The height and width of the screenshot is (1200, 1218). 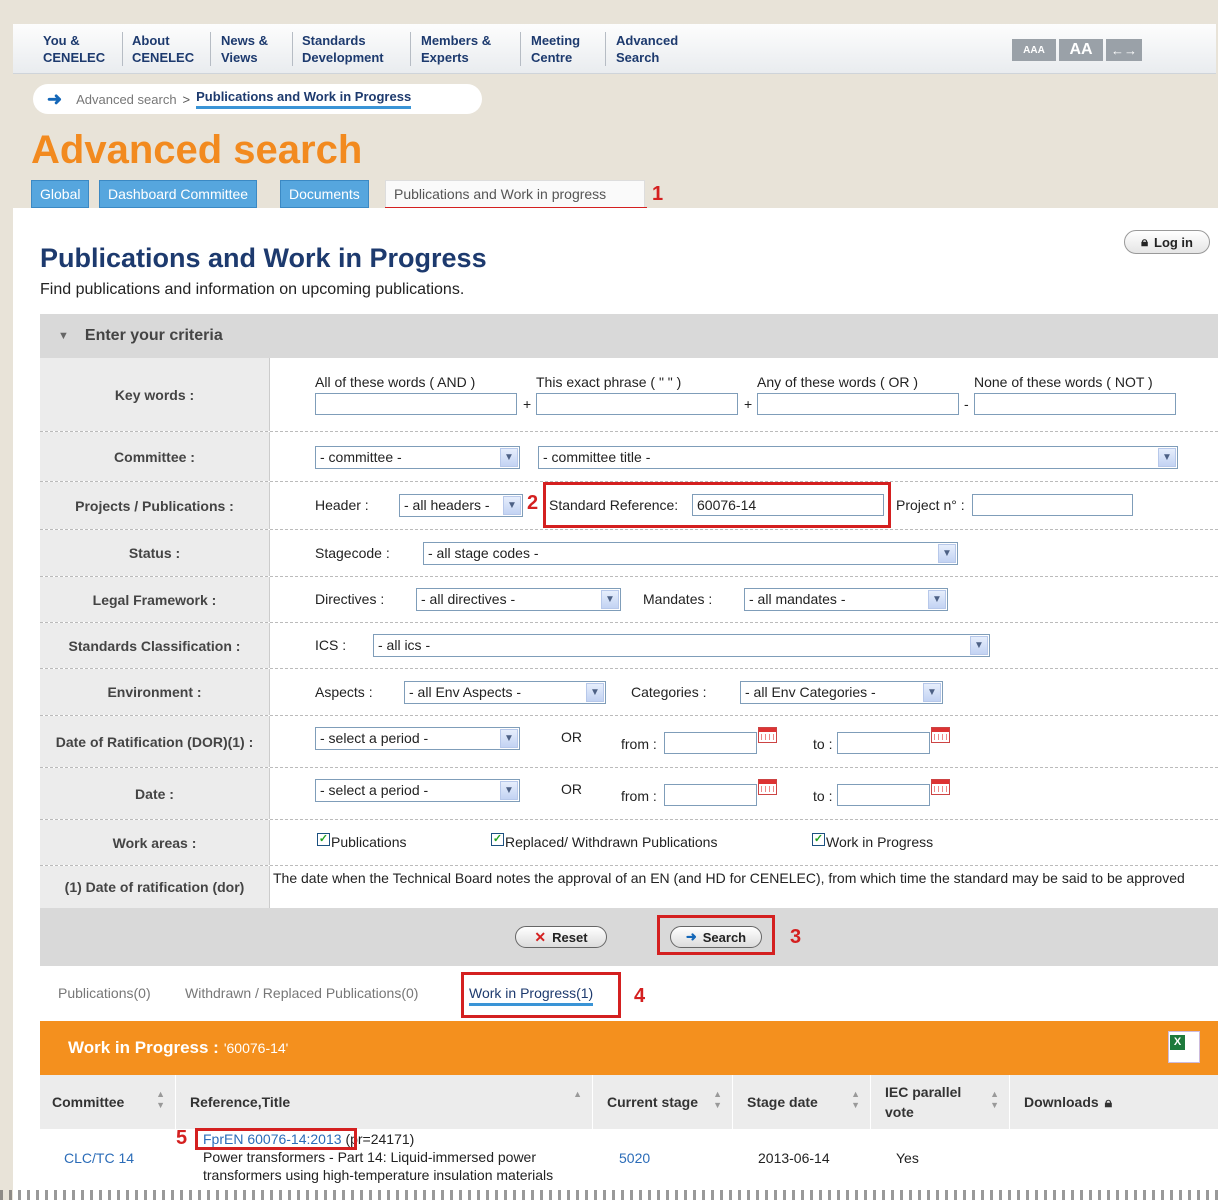 I want to click on font-large-icon: AA, so click(x=1081, y=50).